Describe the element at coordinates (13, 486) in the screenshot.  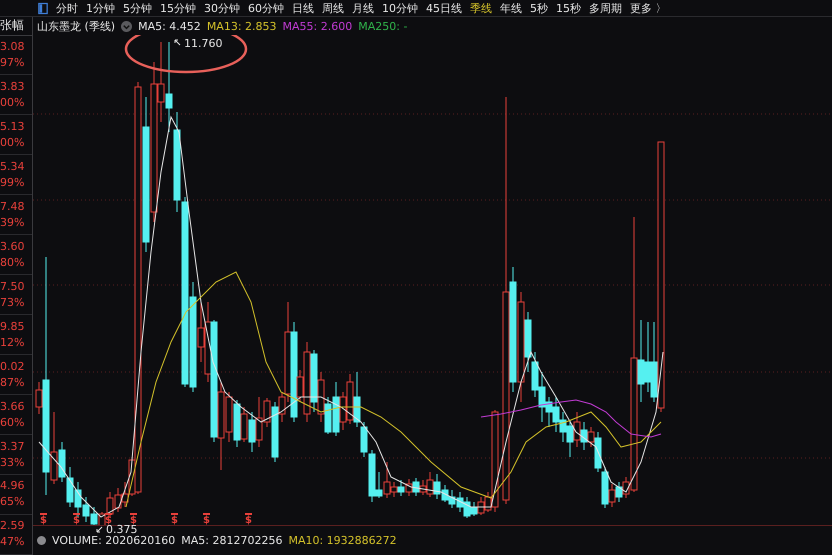
I see `axis-price: 4.96` at that location.